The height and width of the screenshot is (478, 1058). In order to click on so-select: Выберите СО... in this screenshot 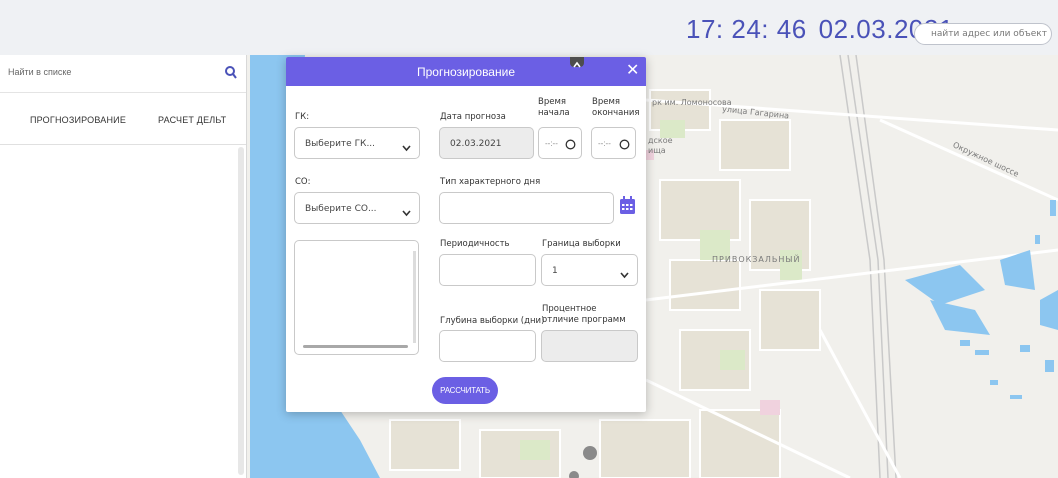, I will do `click(357, 208)`.